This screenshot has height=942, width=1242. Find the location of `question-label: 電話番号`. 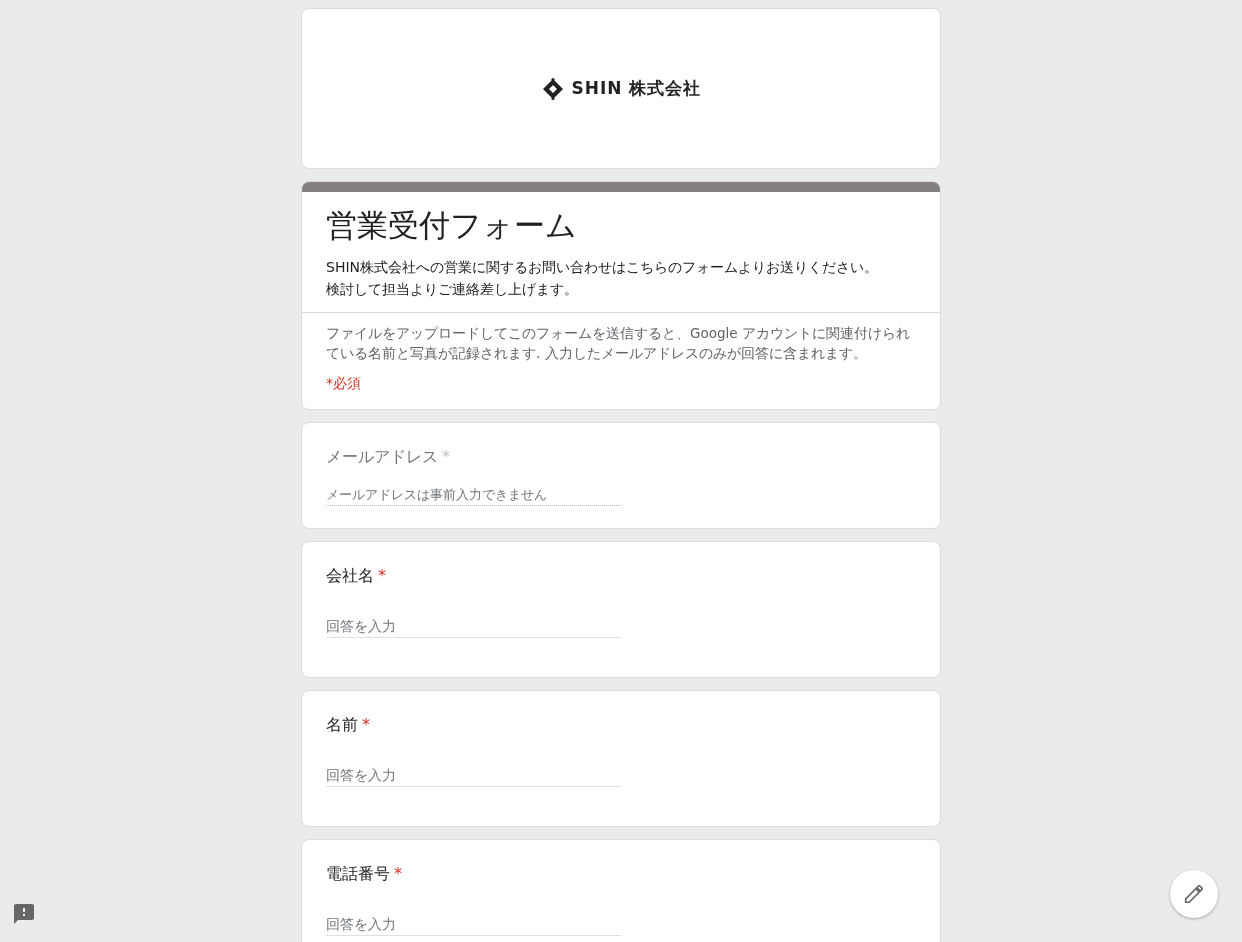

question-label: 電話番号 is located at coordinates (358, 873).